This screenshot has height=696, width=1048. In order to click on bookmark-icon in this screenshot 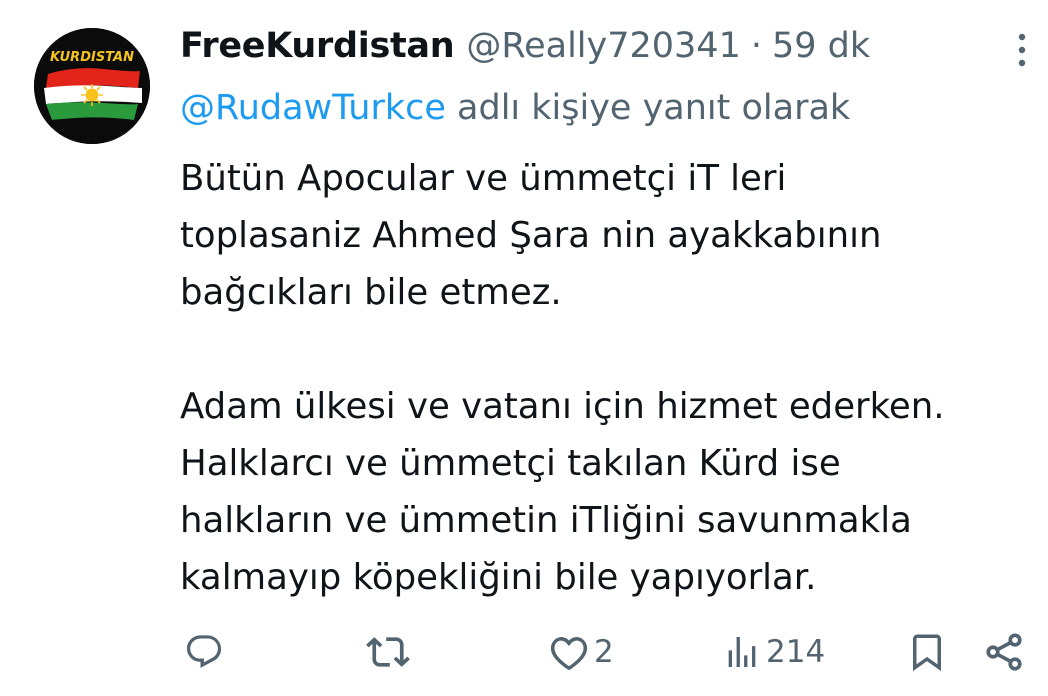, I will do `click(927, 653)`.